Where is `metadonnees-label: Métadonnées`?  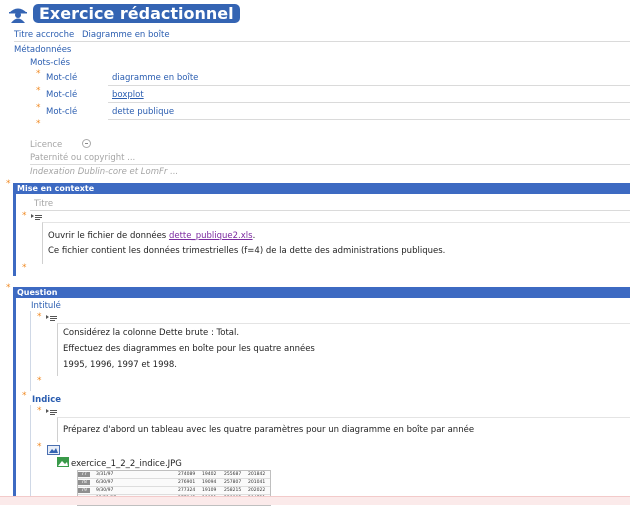
metadonnees-label: Métadonnées is located at coordinates (43, 50).